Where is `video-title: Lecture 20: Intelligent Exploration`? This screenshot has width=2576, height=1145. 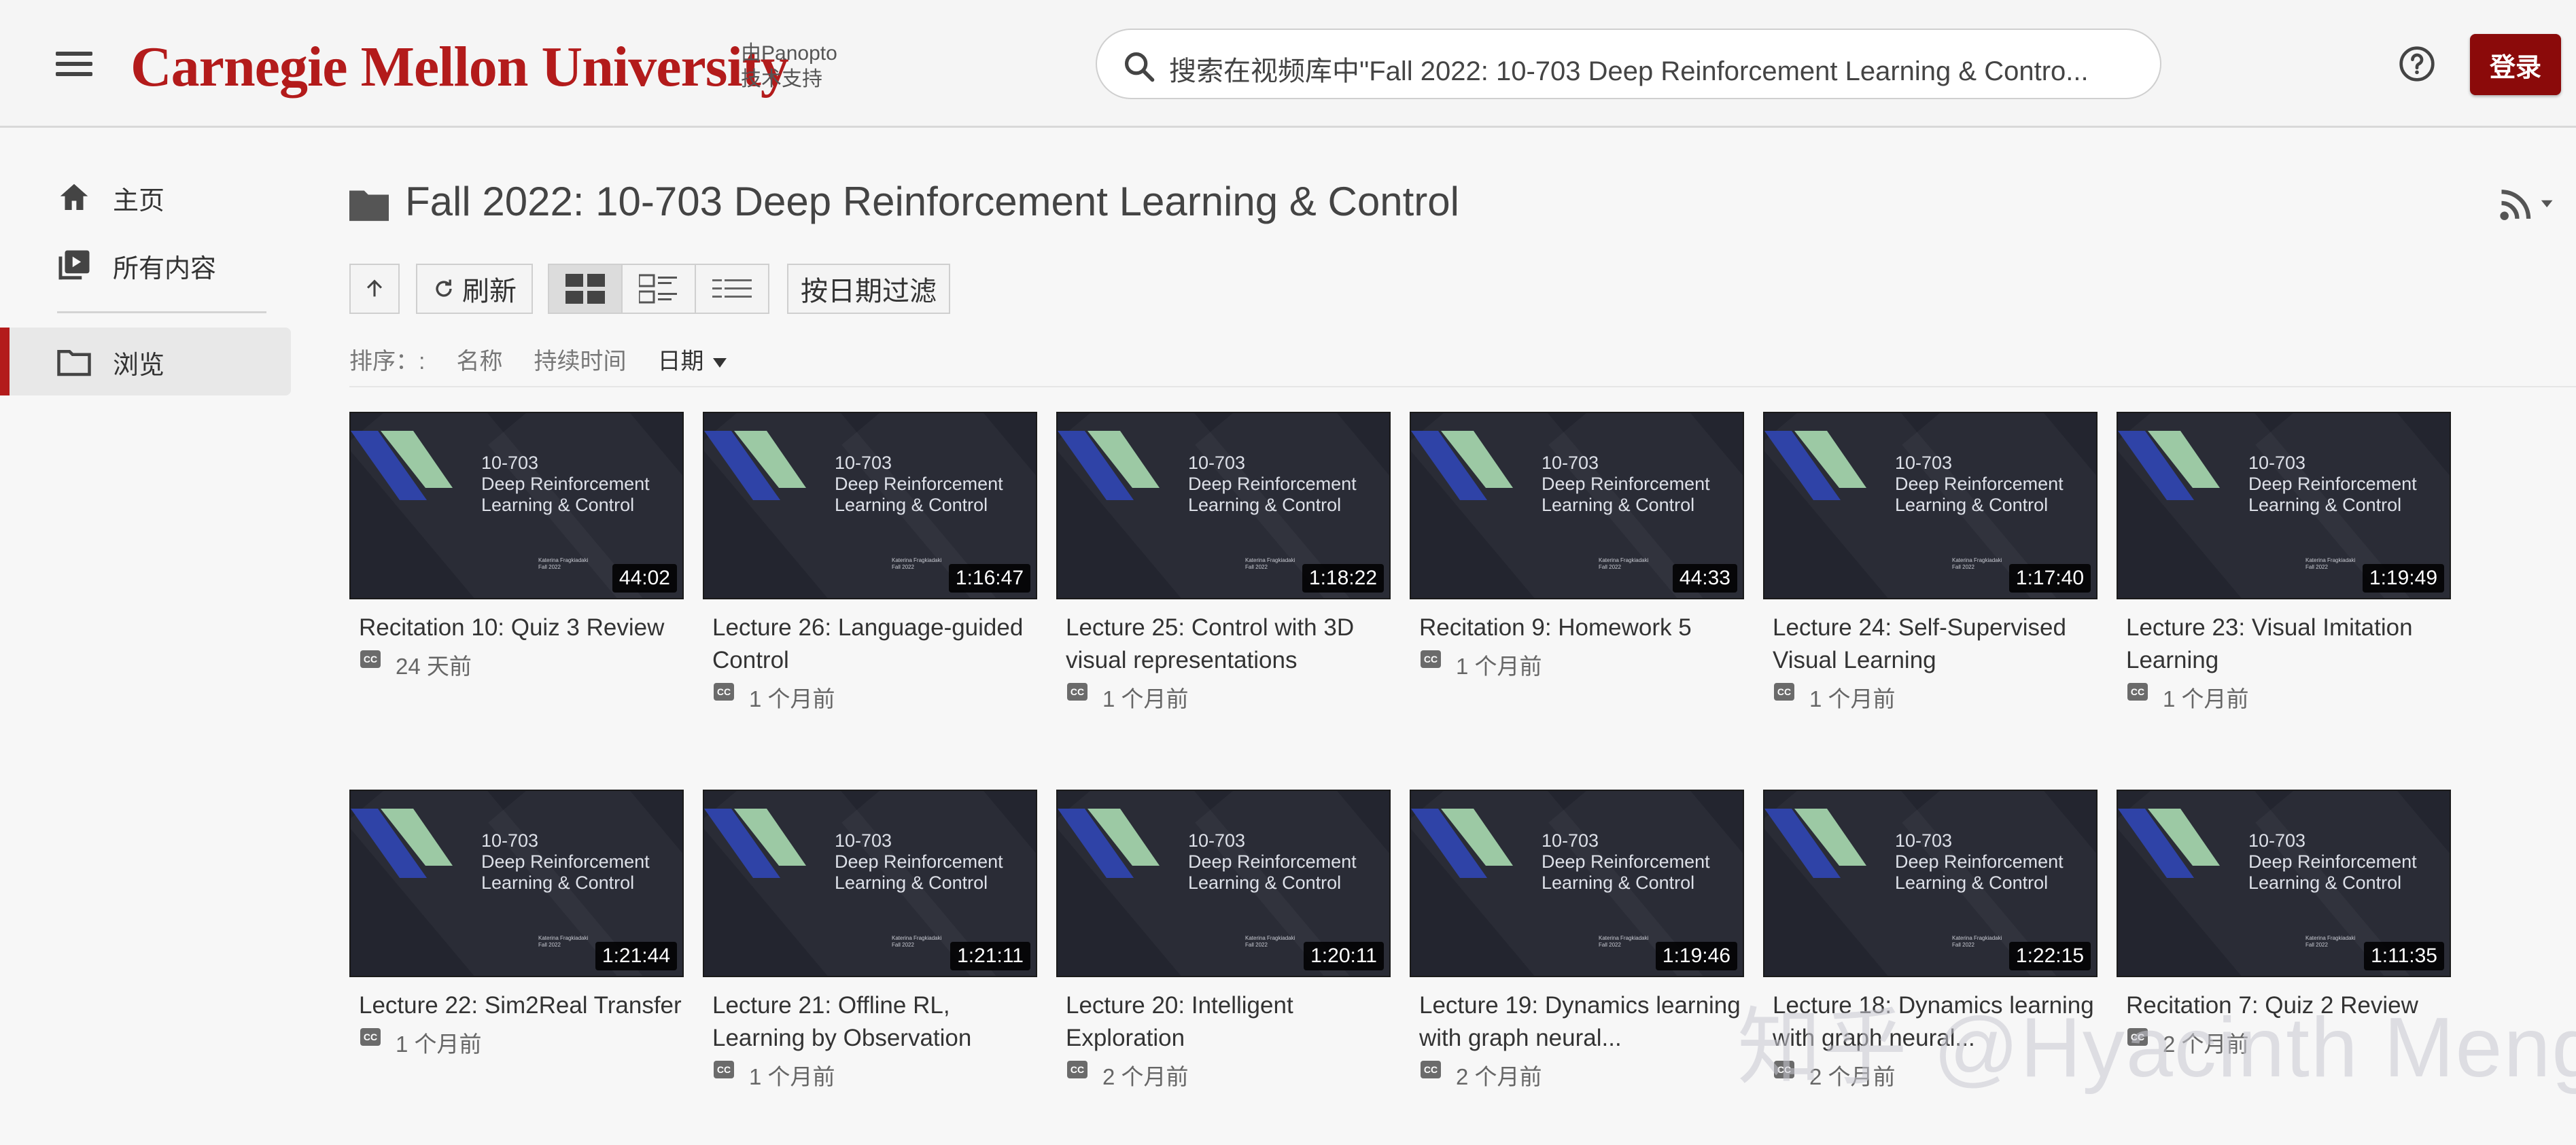 video-title: Lecture 20: Intelligent Exploration is located at coordinates (1228, 1022).